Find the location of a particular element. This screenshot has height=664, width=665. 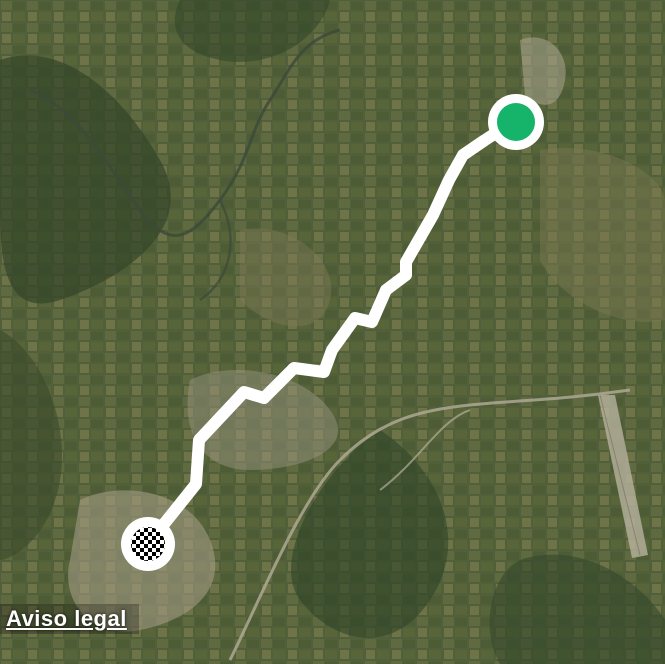

start-point-icon is located at coordinates (516, 122).